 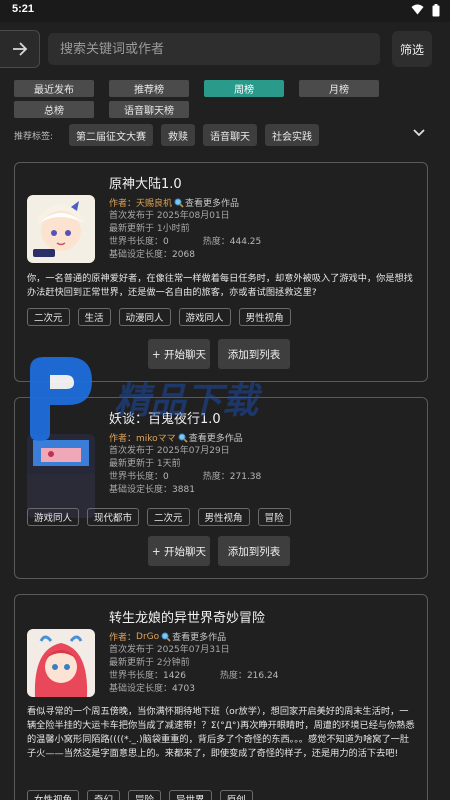 I want to click on recommended-tag: 语音聊天, so click(x=230, y=135).